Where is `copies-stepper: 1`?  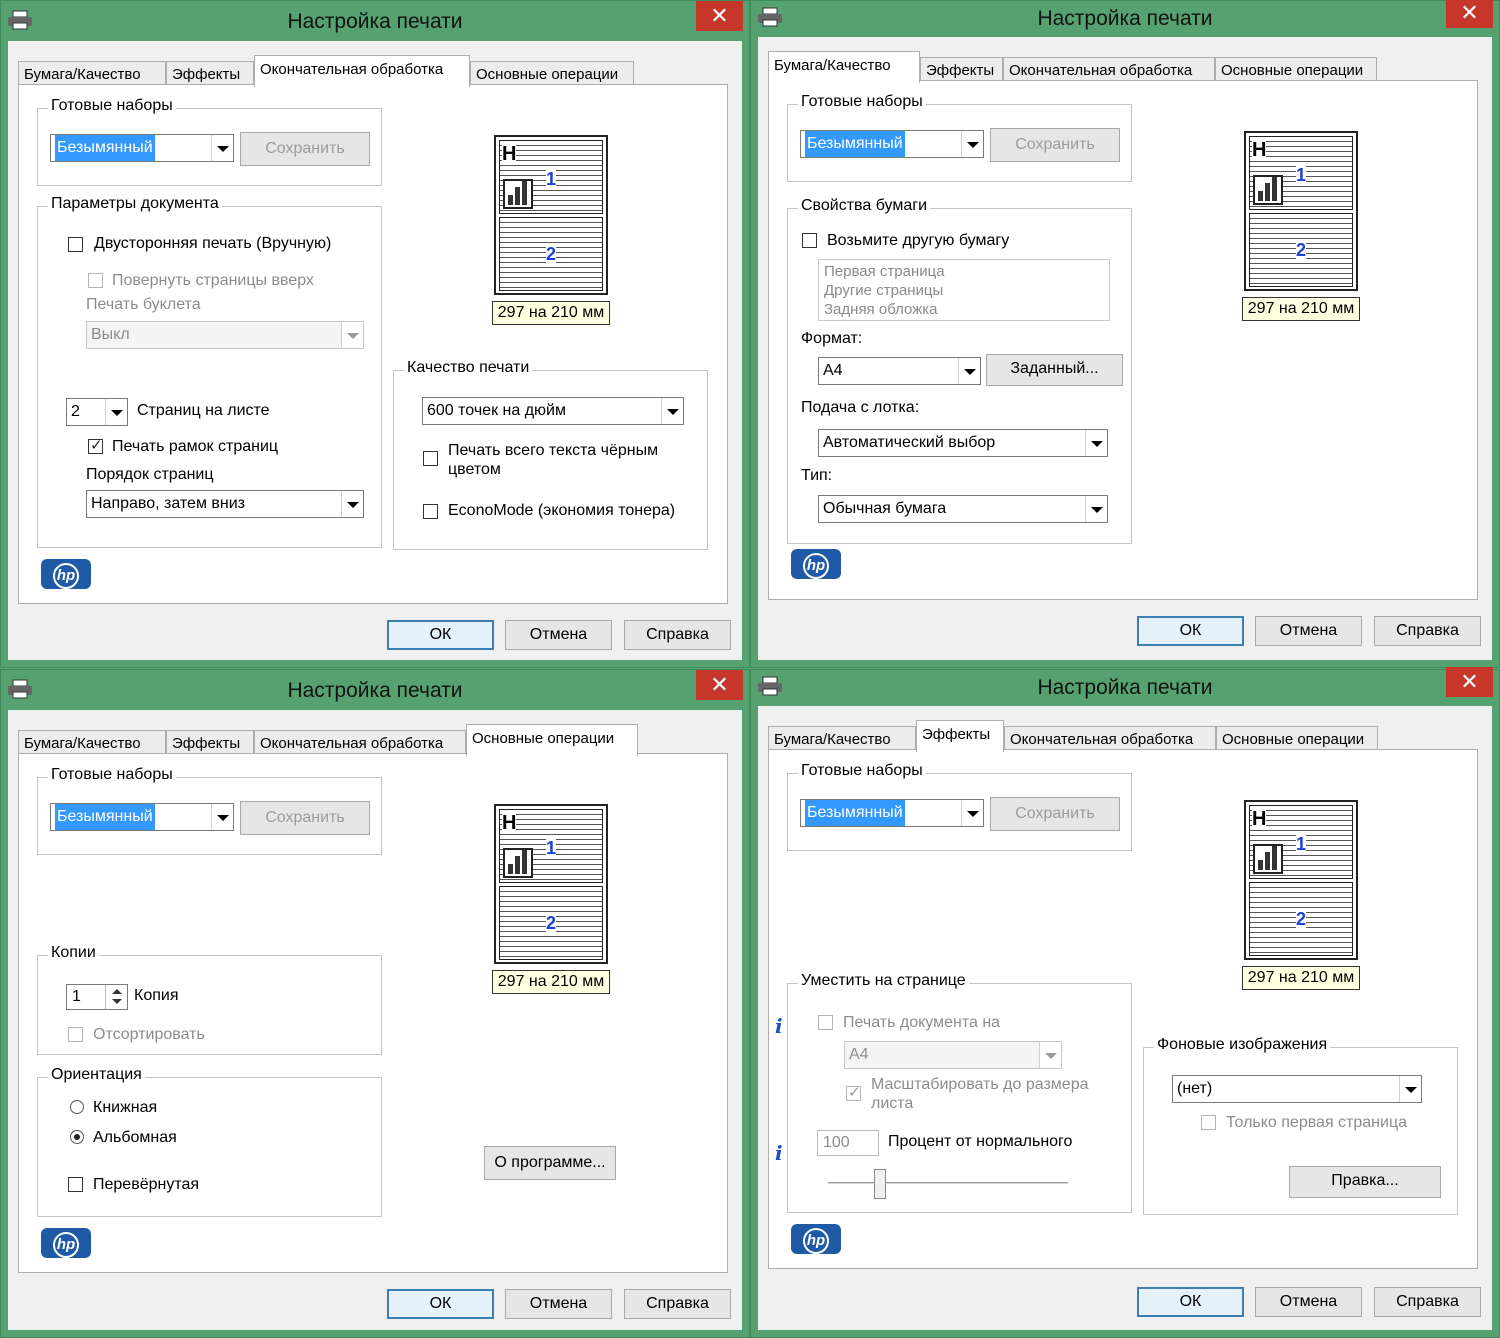 copies-stepper: 1 is located at coordinates (97, 997).